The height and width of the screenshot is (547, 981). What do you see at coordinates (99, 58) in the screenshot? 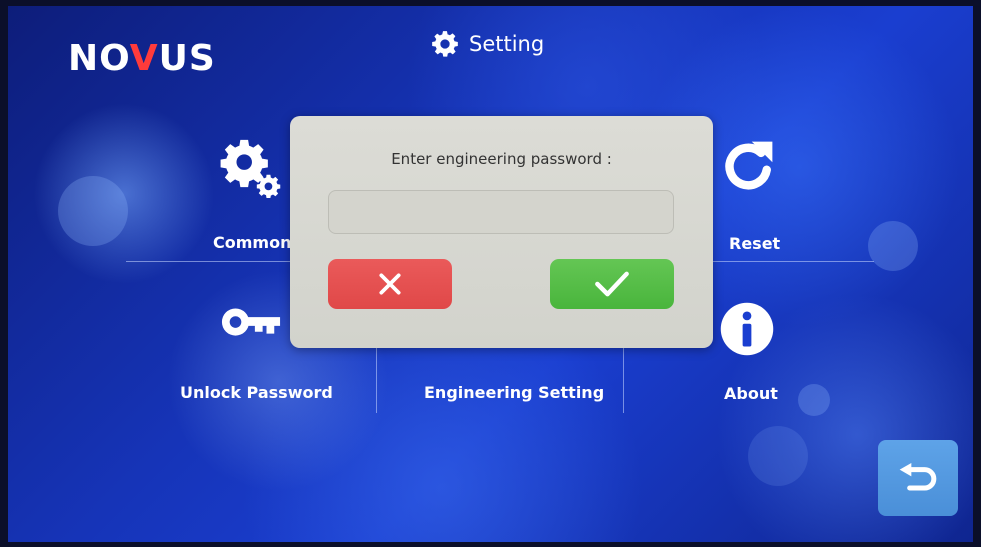
I see `logo-text-left: NO` at bounding box center [99, 58].